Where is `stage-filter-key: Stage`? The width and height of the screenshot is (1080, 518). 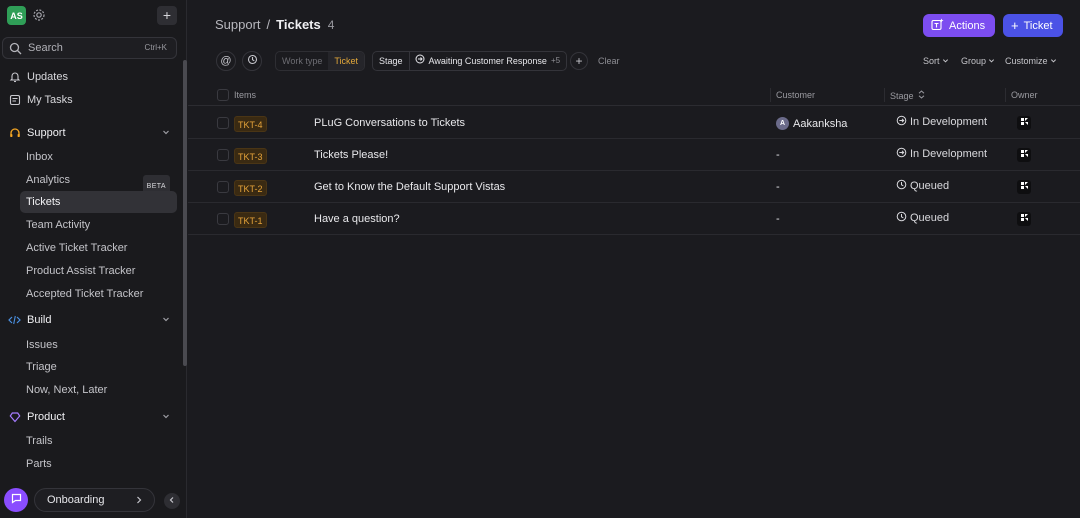 stage-filter-key: Stage is located at coordinates (391, 61).